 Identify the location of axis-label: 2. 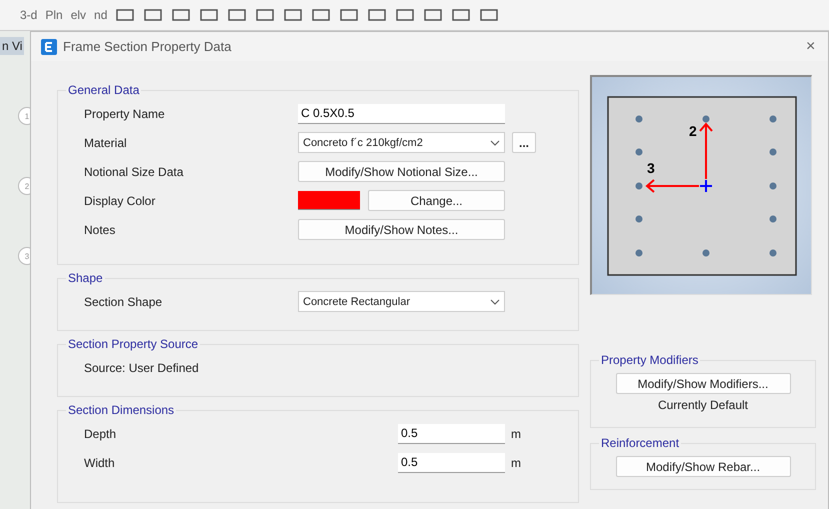
(692, 130).